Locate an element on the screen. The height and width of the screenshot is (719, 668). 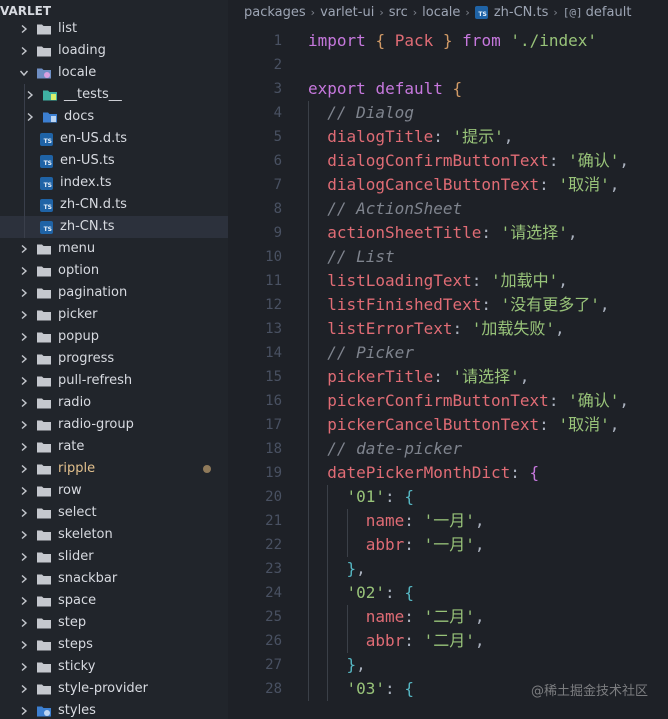
folder-item-step: step is located at coordinates (114, 623).